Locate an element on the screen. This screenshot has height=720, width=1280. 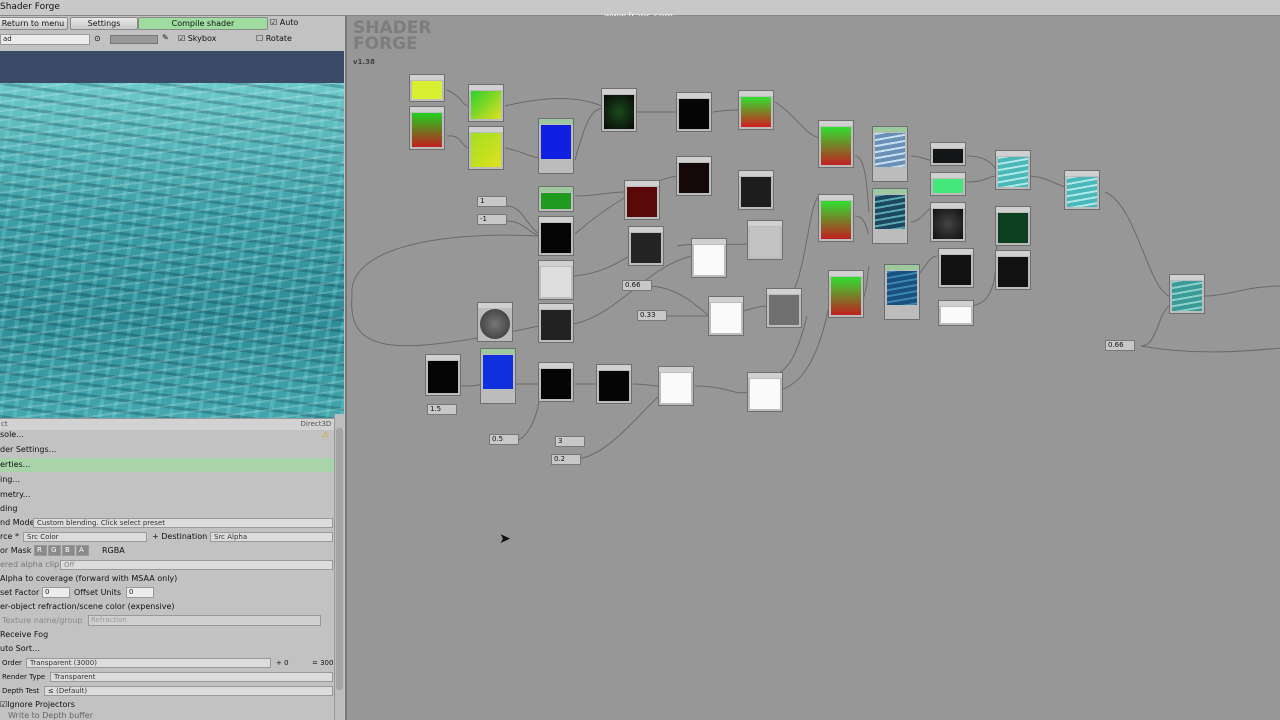
mesh-picker-icon: ⊙ is located at coordinates (97, 38).